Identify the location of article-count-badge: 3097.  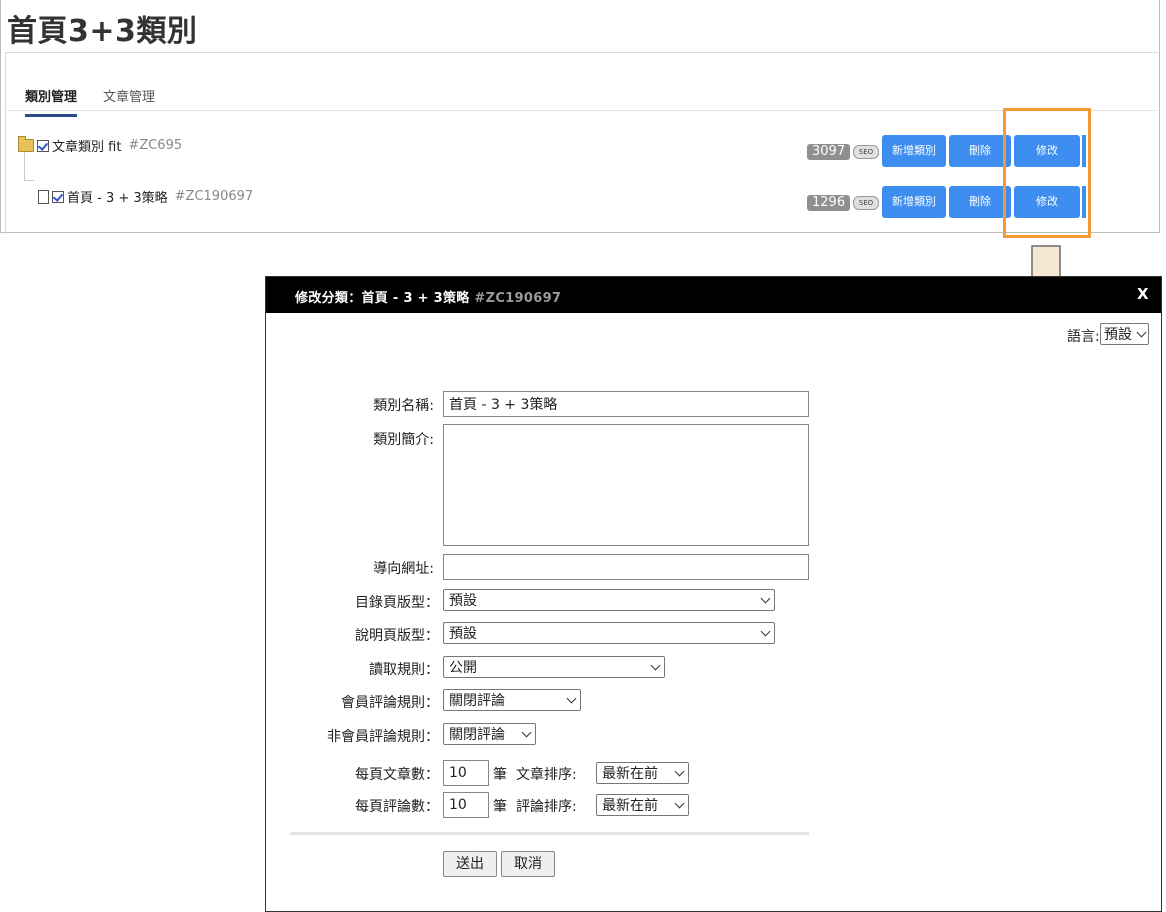
(829, 152).